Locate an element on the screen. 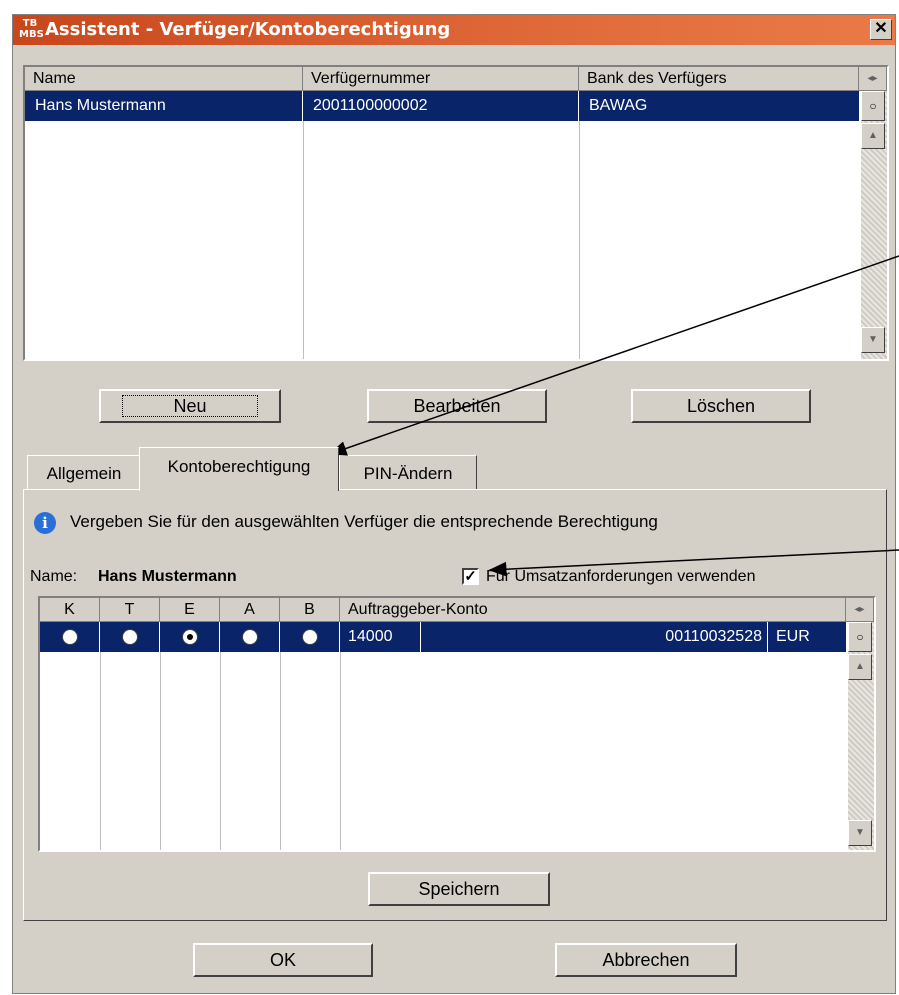 The image size is (899, 995). new-button: Neu is located at coordinates (190, 406).